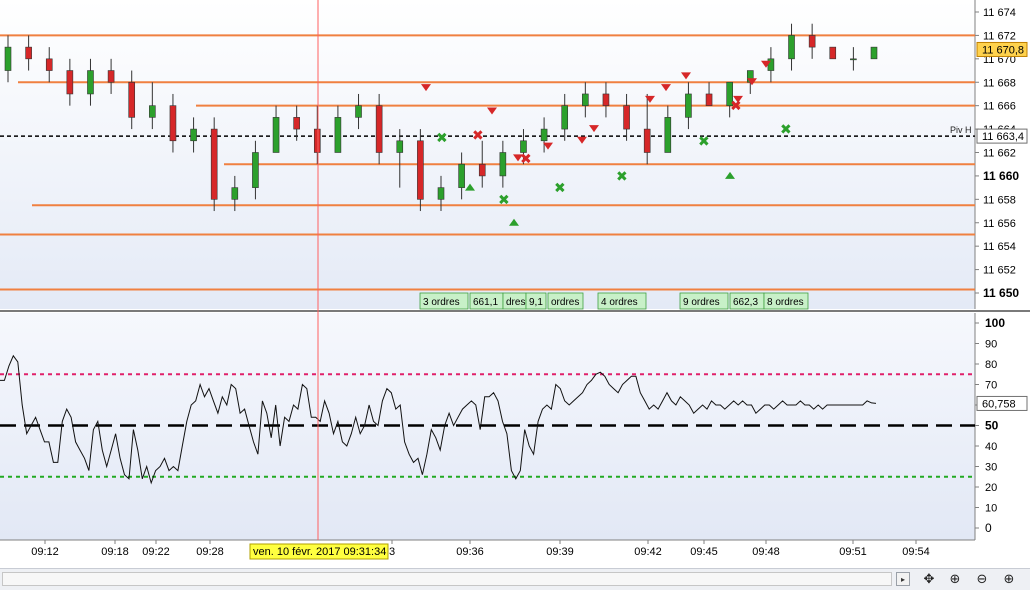 The width and height of the screenshot is (1030, 590). What do you see at coordinates (982, 579) in the screenshot?
I see `zoom-out-icon: ⊖` at bounding box center [982, 579].